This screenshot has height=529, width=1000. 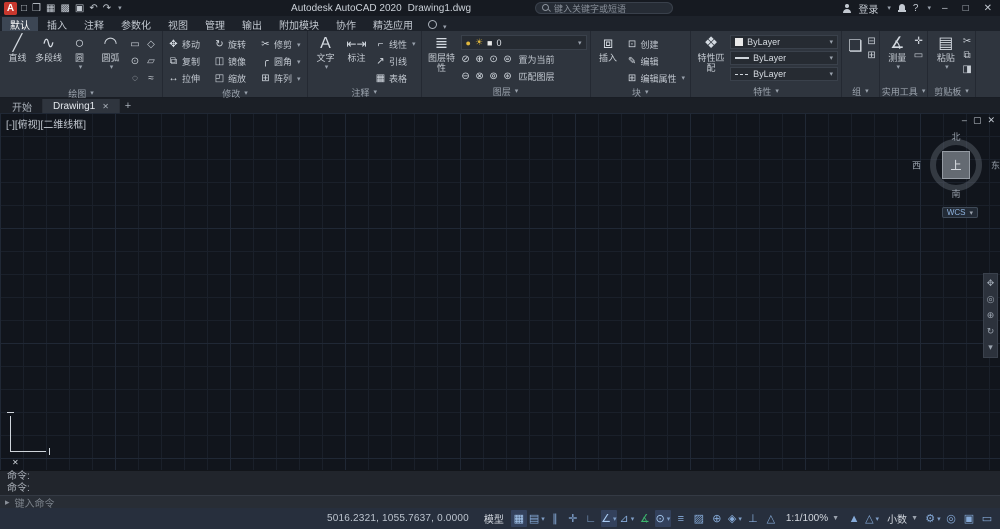 What do you see at coordinates (466, 59) in the screenshot?
I see `layer-off-icon: ⊘` at bounding box center [466, 59].